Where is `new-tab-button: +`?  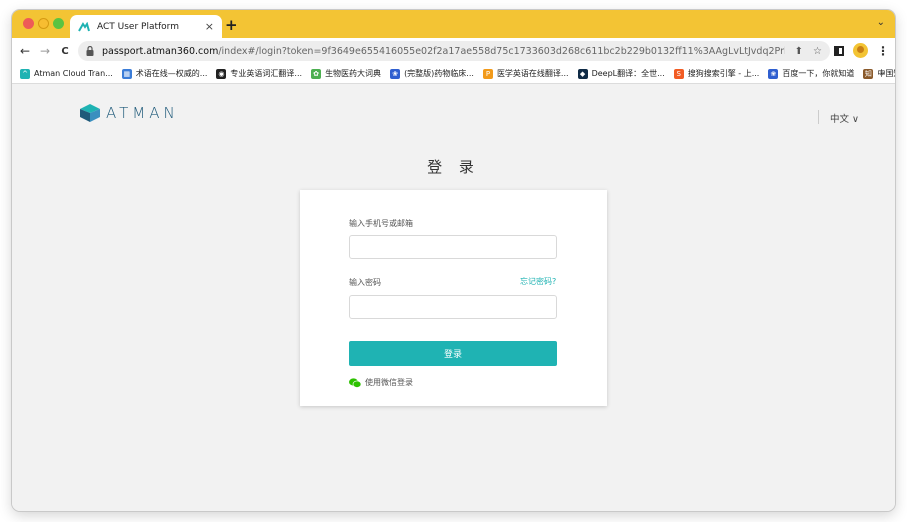
new-tab-button: + is located at coordinates (231, 25).